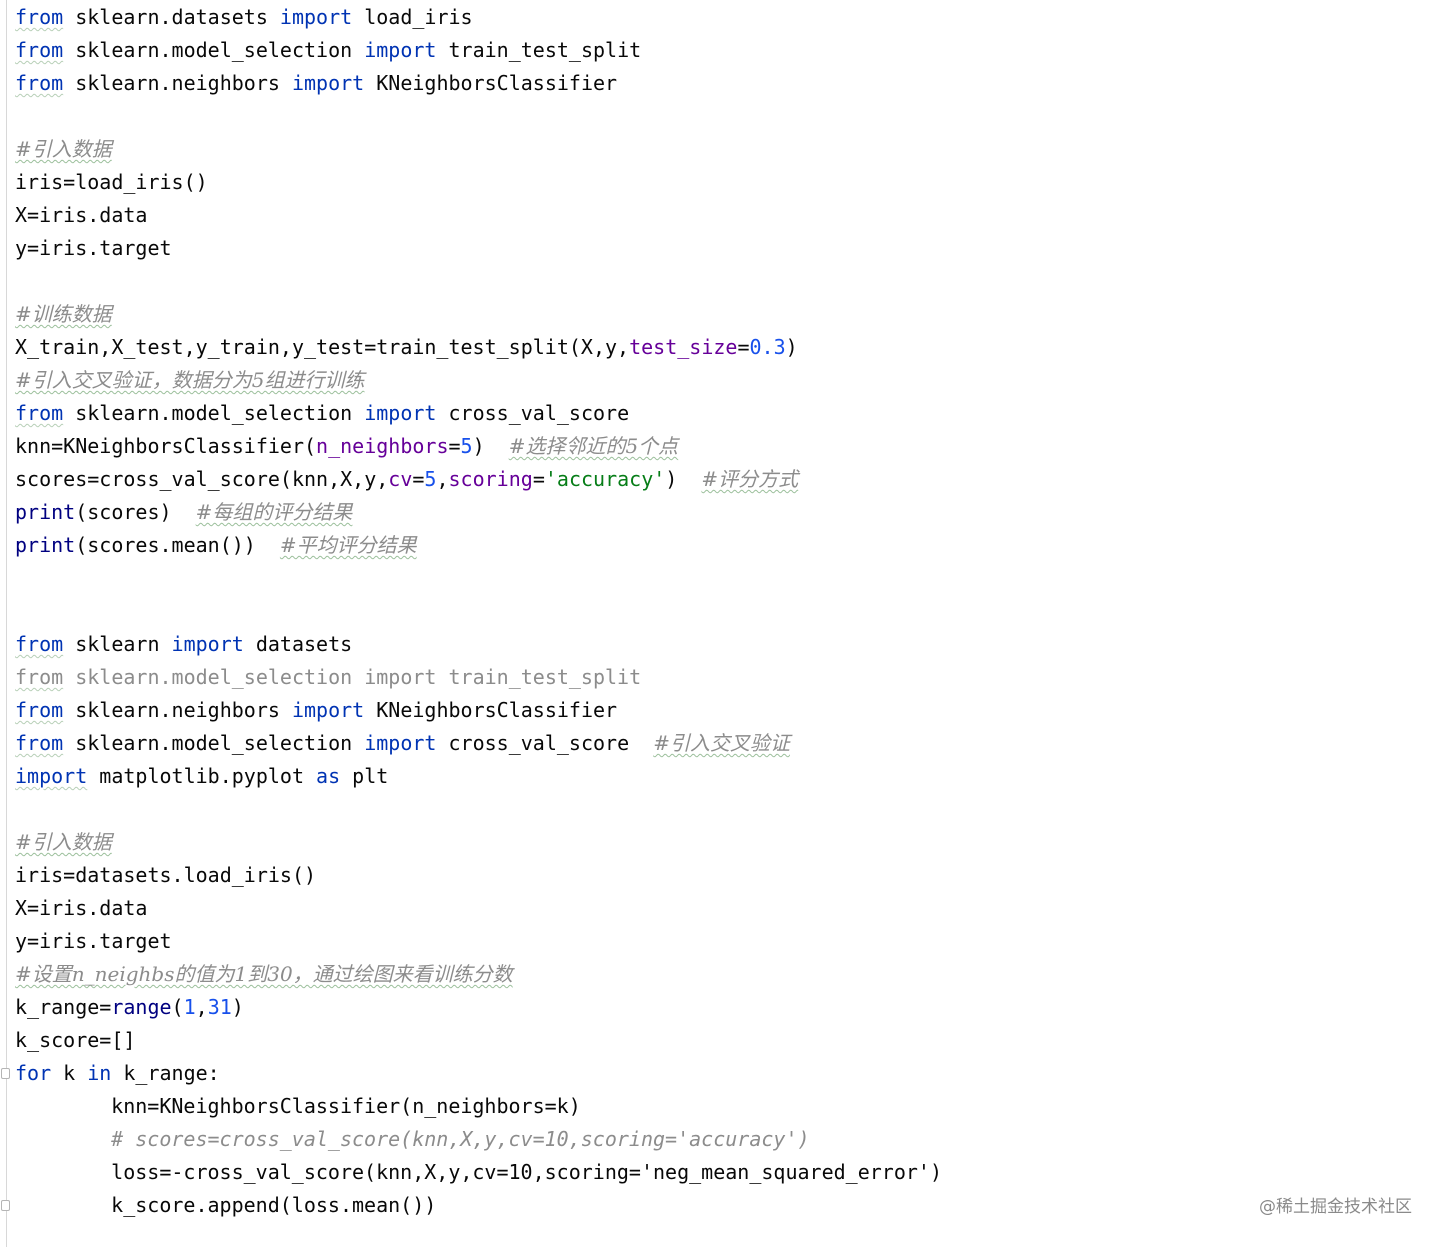 The height and width of the screenshot is (1247, 1443). I want to click on code-line-29: y=iris.target, so click(729, 941).